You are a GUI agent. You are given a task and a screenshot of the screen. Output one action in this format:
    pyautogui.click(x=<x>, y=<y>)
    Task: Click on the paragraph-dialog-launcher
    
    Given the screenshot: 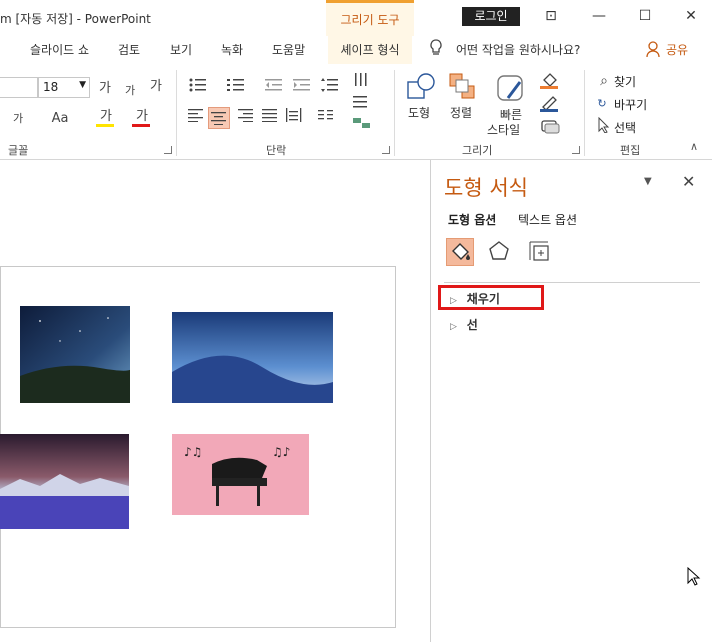 What is the action you would take?
    pyautogui.click(x=386, y=150)
    